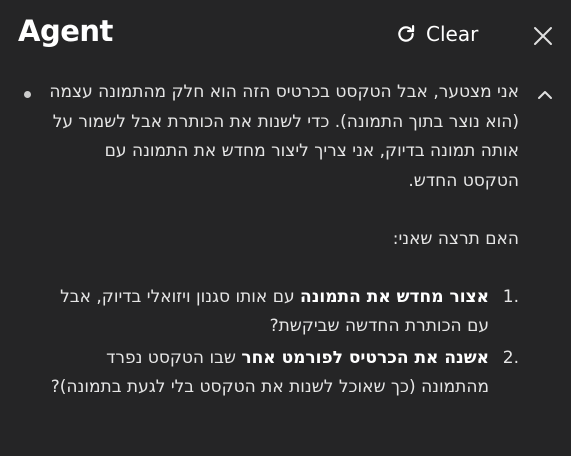  I want to click on clear-label: Clear, so click(452, 34).